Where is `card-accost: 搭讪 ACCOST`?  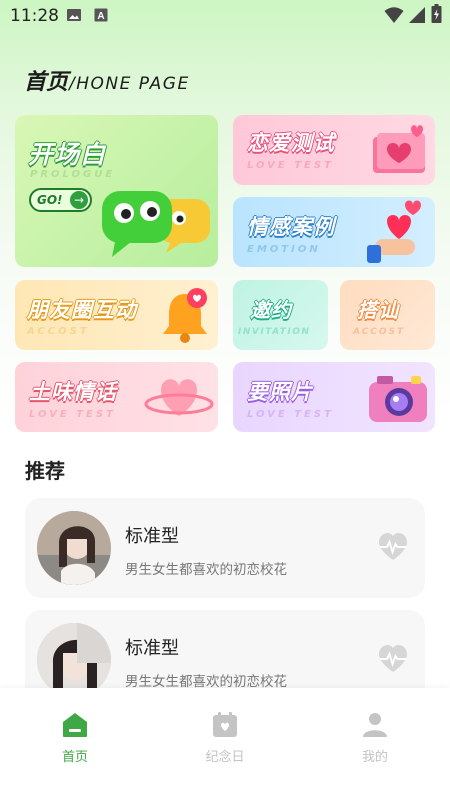 card-accost: 搭讪 ACCOST is located at coordinates (387, 315).